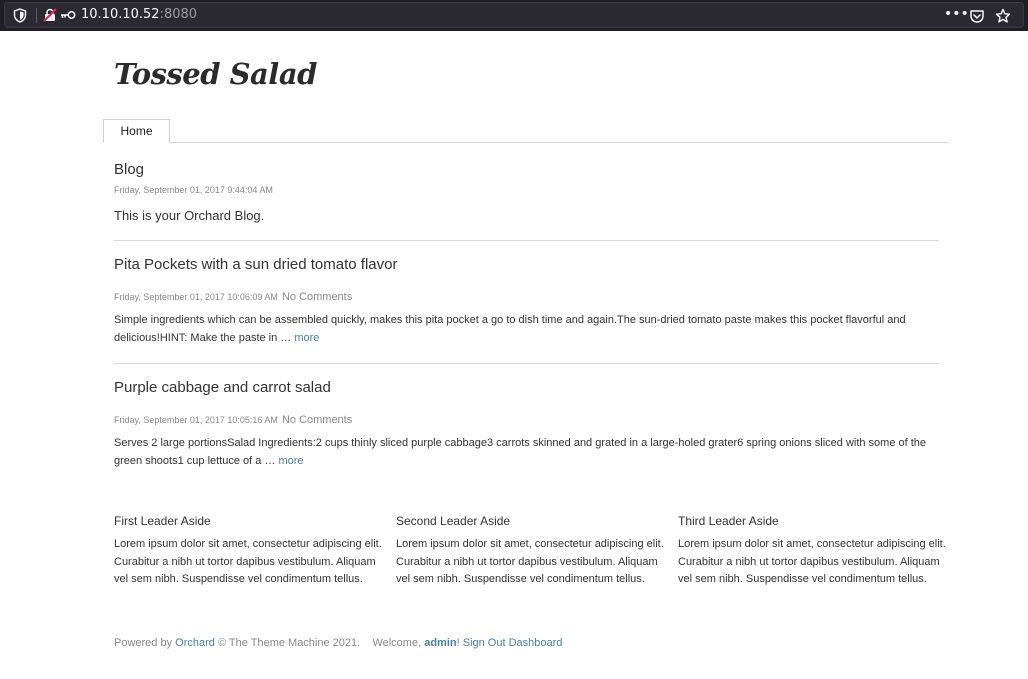 Image resolution: width=1028 pixels, height=679 pixels. What do you see at coordinates (162, 521) in the screenshot?
I see `aside-title: First Leader Aside` at bounding box center [162, 521].